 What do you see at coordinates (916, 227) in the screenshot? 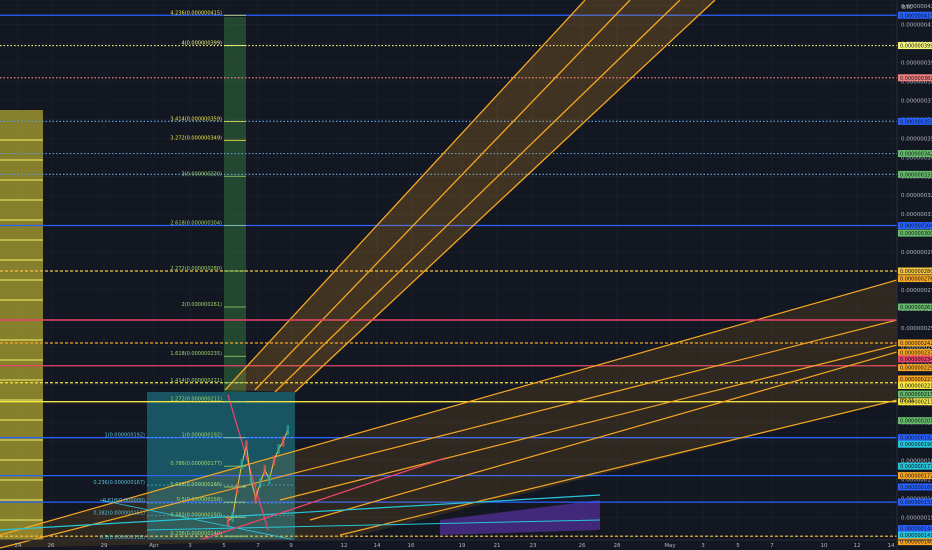
I see `price-tag-label: 0.000000304` at bounding box center [916, 227].